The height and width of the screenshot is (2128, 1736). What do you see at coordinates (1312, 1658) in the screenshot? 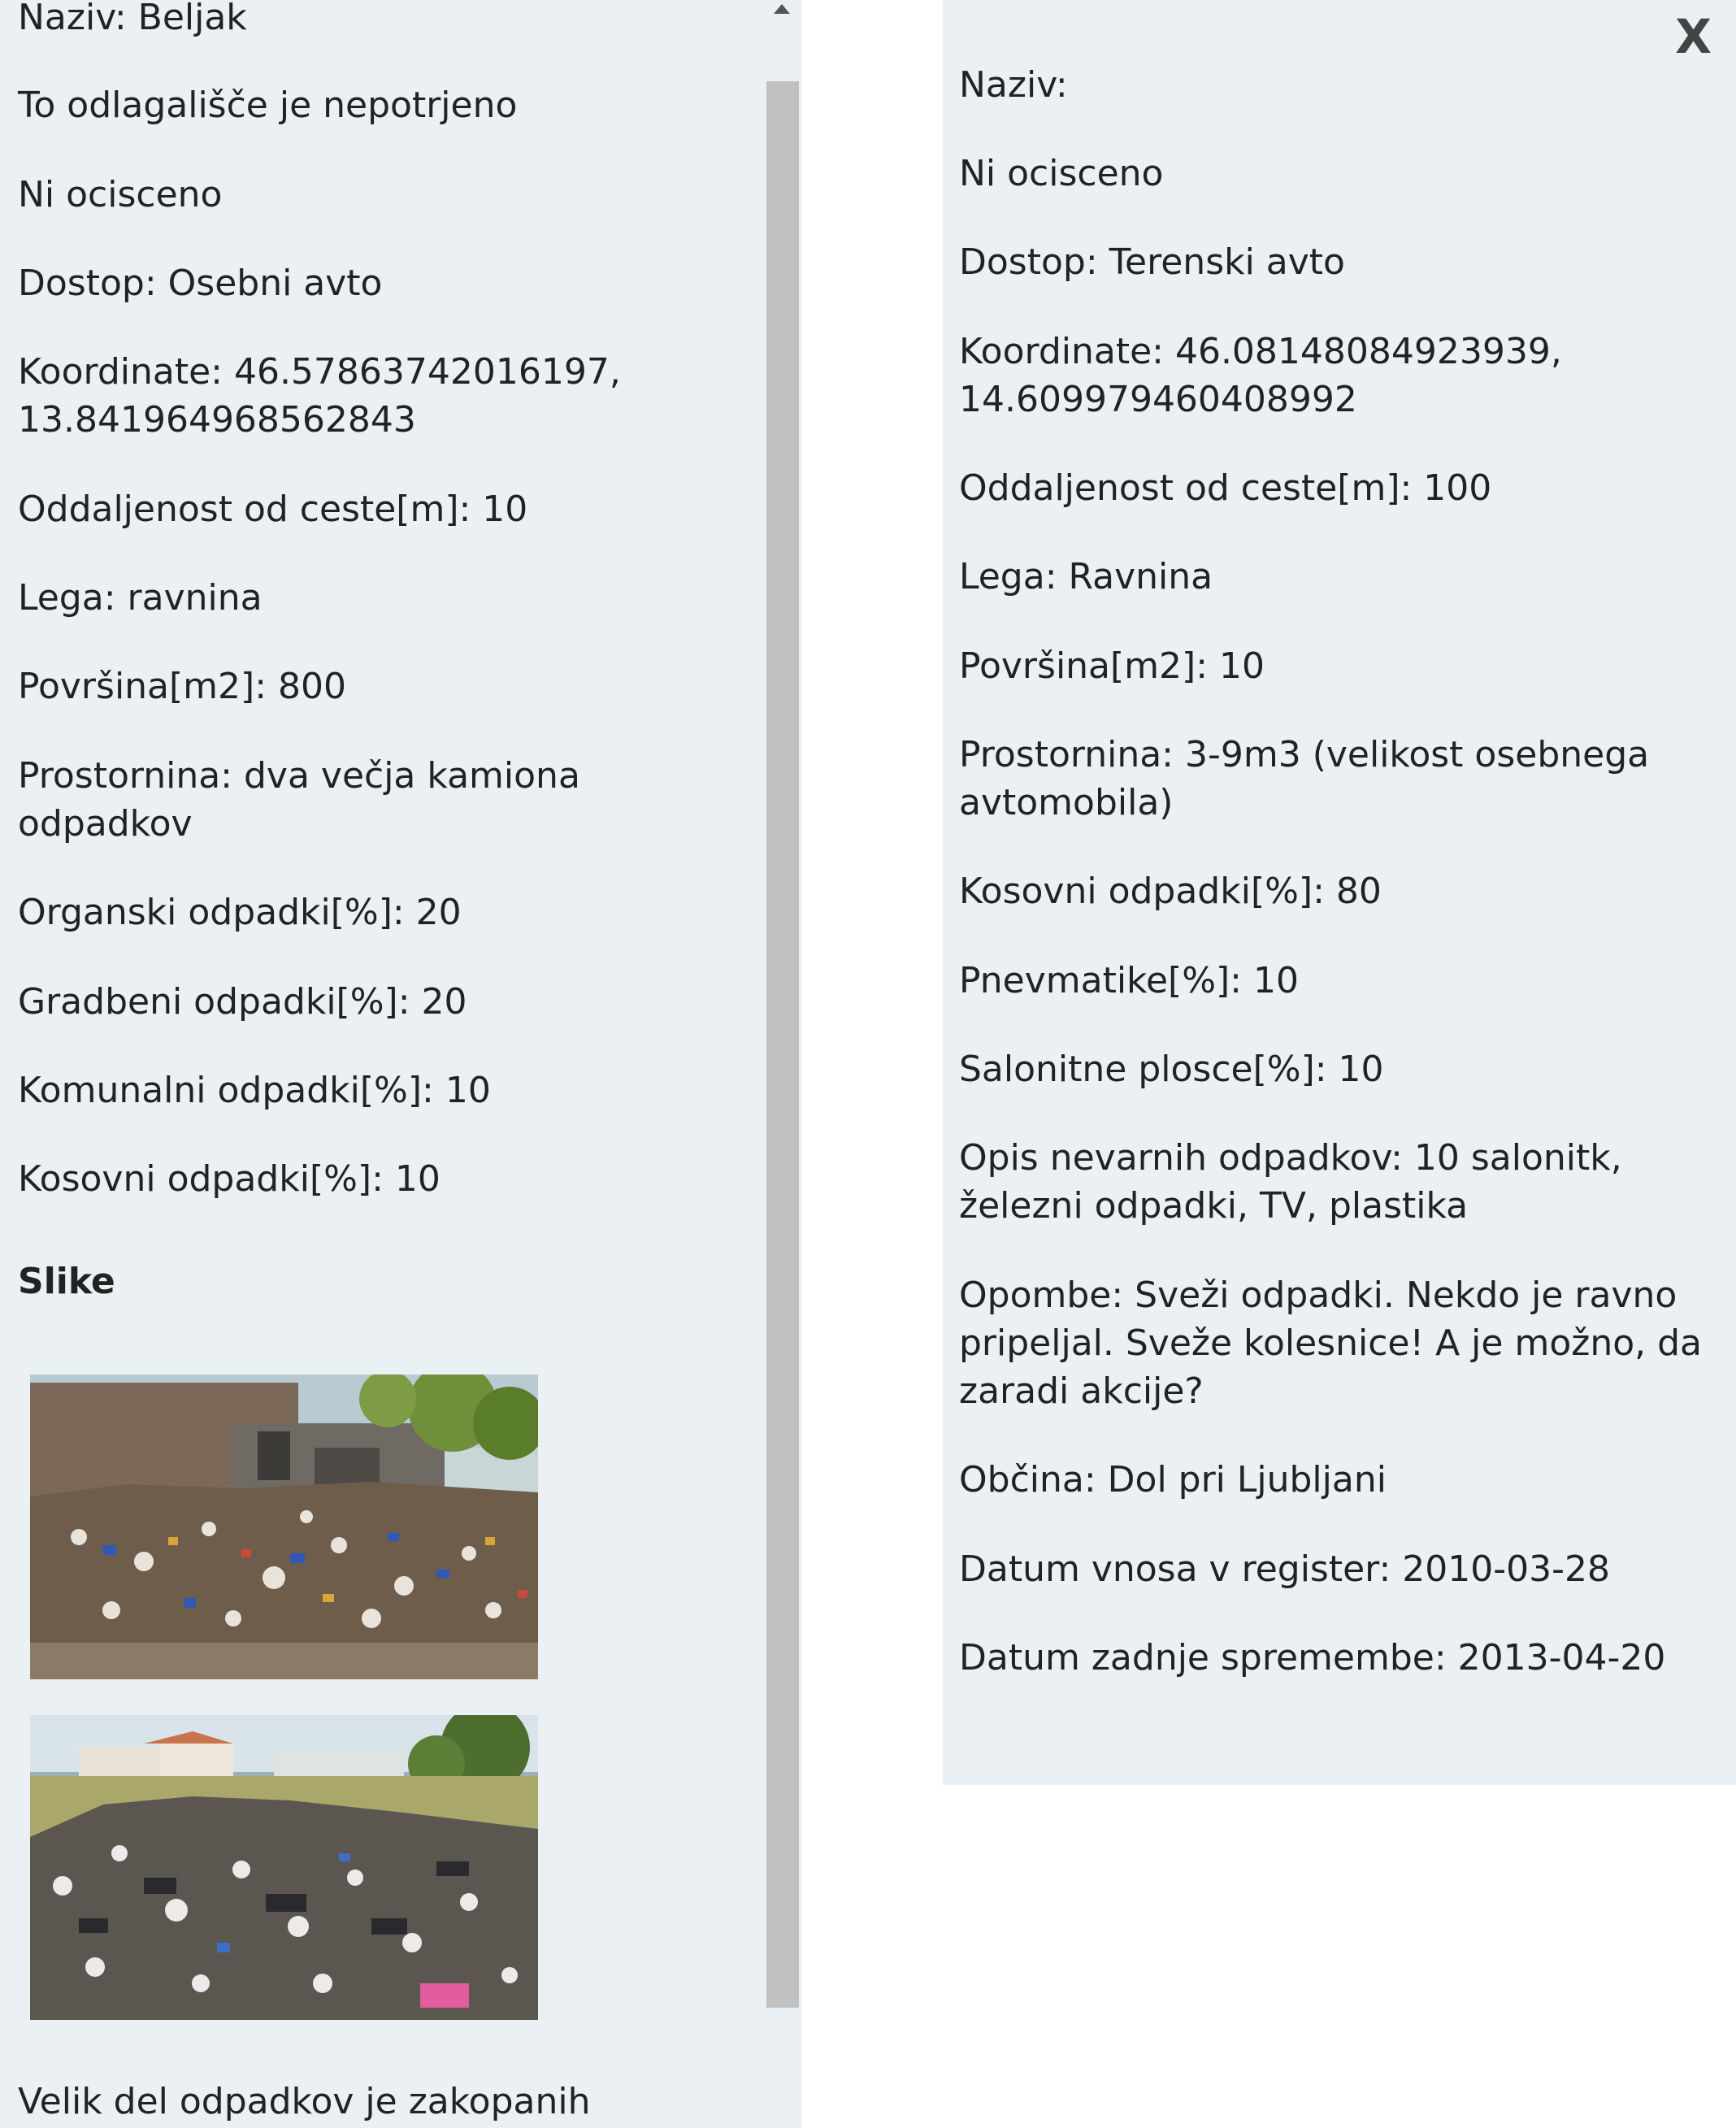
I see `last-change-date-line: Datum zadnje spremembe: 2013-04-20` at bounding box center [1312, 1658].